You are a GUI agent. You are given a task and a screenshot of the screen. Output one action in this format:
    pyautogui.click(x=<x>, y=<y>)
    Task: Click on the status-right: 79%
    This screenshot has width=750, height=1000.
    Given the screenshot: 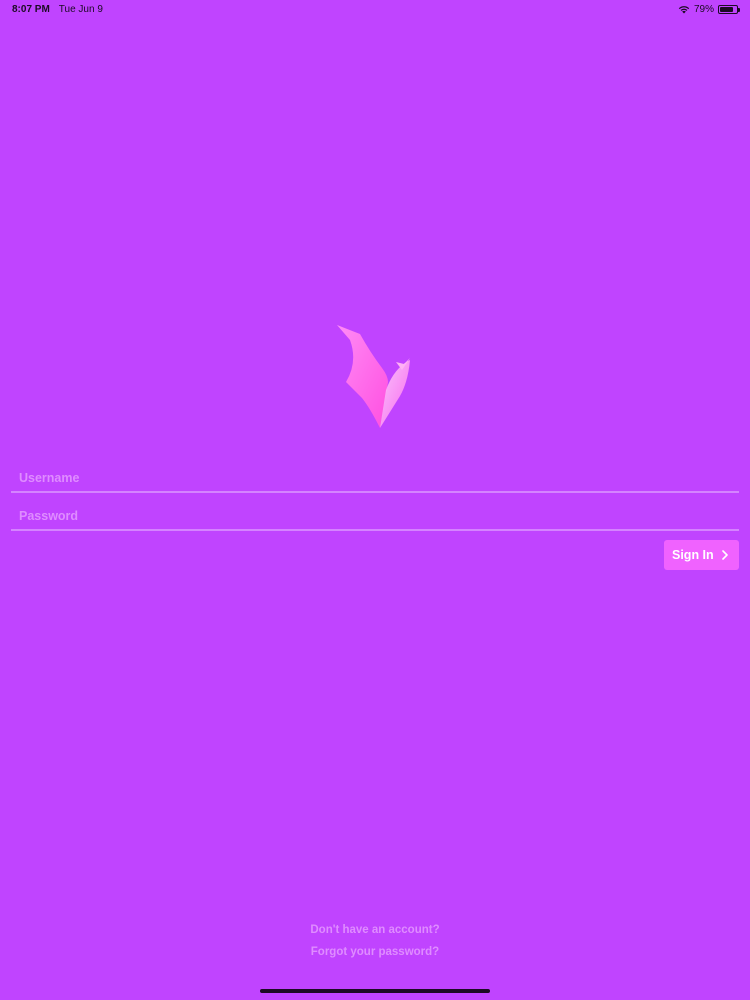 What is the action you would take?
    pyautogui.click(x=709, y=9)
    